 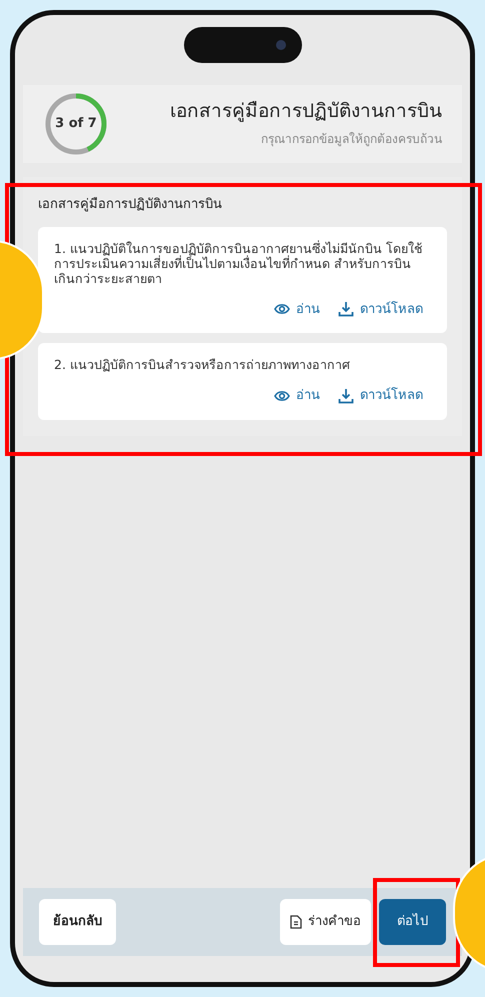 What do you see at coordinates (325, 922) in the screenshot?
I see `draft-button: ร่างคำขอ` at bounding box center [325, 922].